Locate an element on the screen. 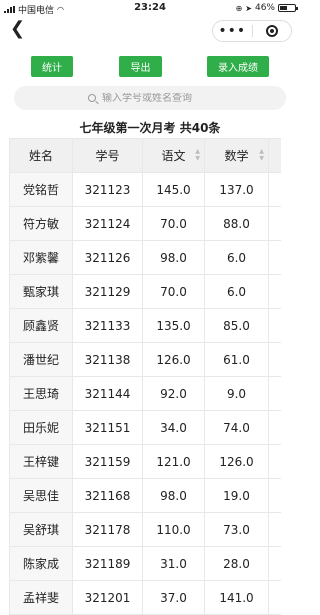 This screenshot has height=615, width=320. cell-chinese: 34.0 is located at coordinates (173, 427).